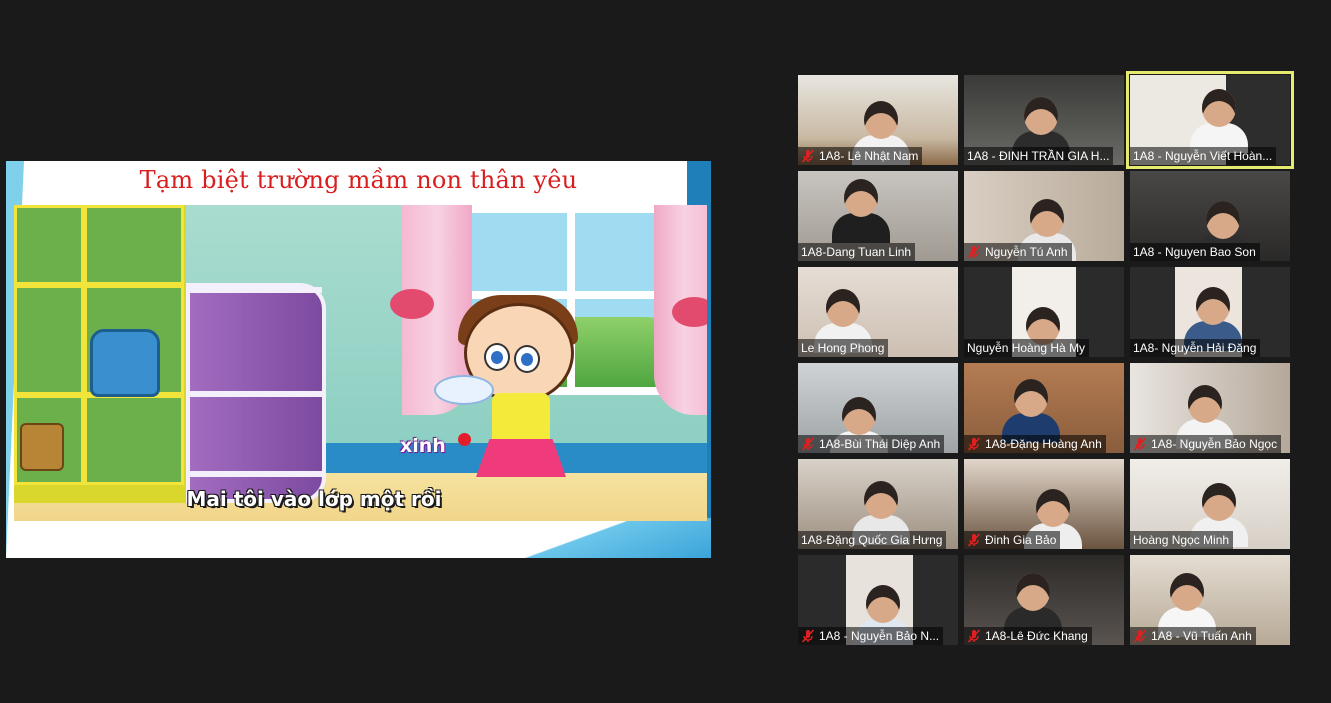  What do you see at coordinates (521, 418) in the screenshot?
I see `girl-shirt` at bounding box center [521, 418].